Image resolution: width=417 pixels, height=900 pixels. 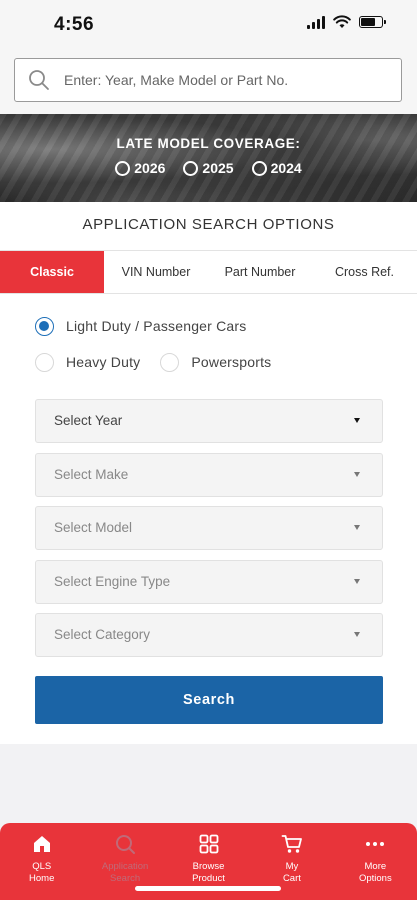 I want to click on nav-item-qls-home: QLS Home, so click(x=41, y=861).